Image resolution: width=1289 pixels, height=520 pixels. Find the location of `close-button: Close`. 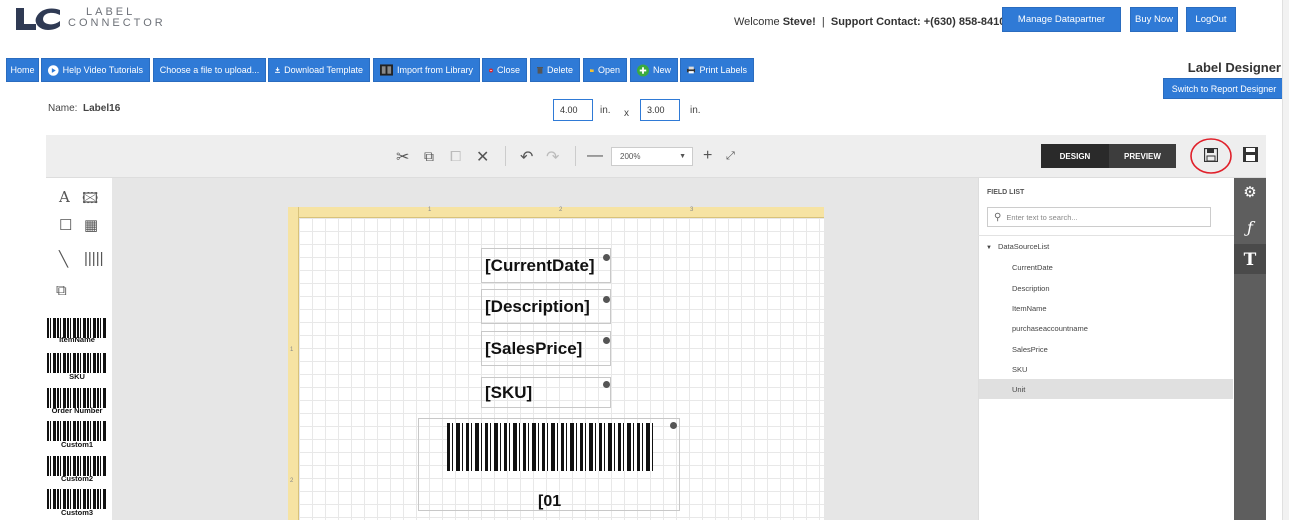

close-button: Close is located at coordinates (504, 70).